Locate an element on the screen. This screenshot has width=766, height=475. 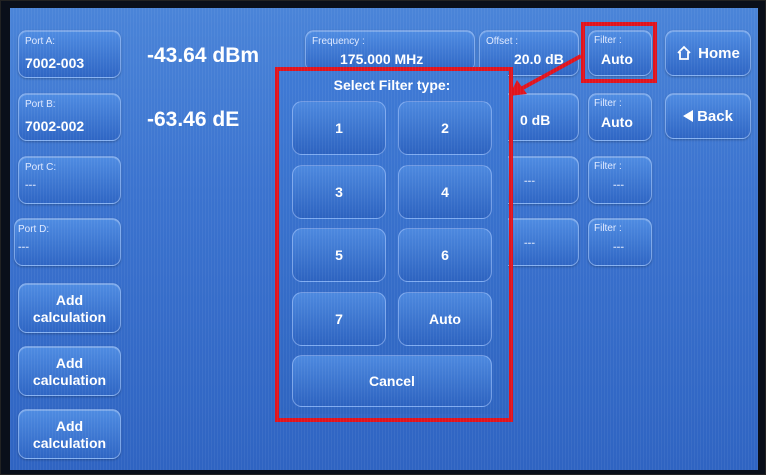
port-a-label: Port A: is located at coordinates (40, 41).